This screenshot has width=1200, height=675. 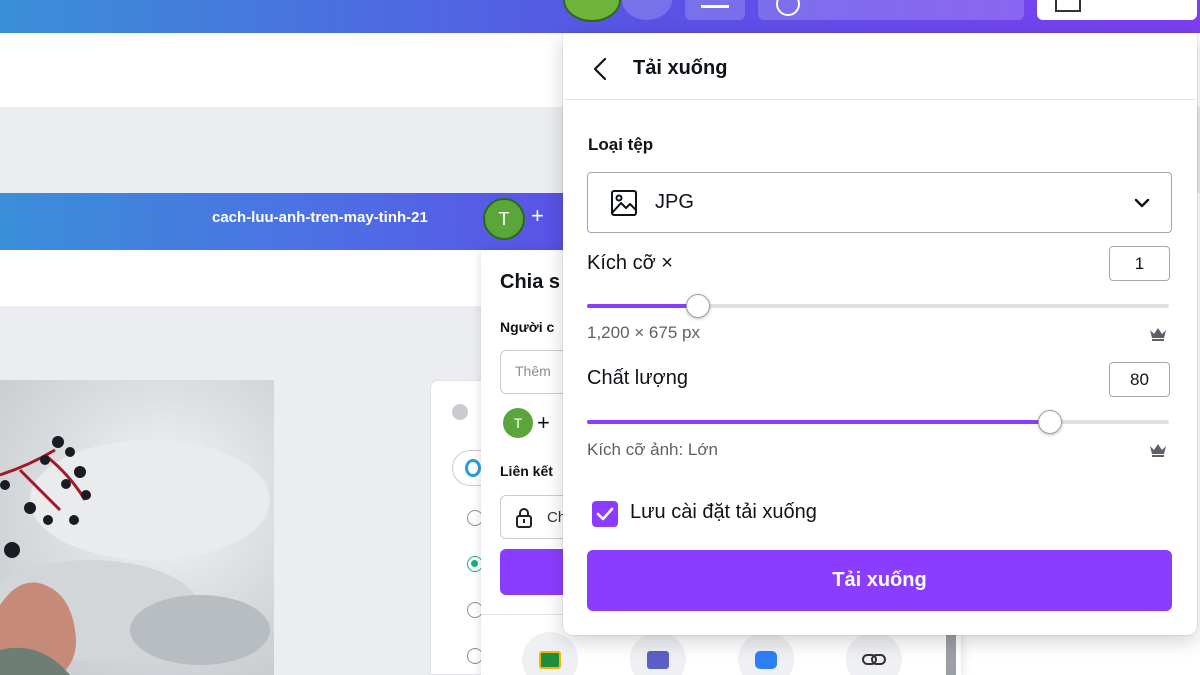 I want to click on chain-icon, so click(x=874, y=659).